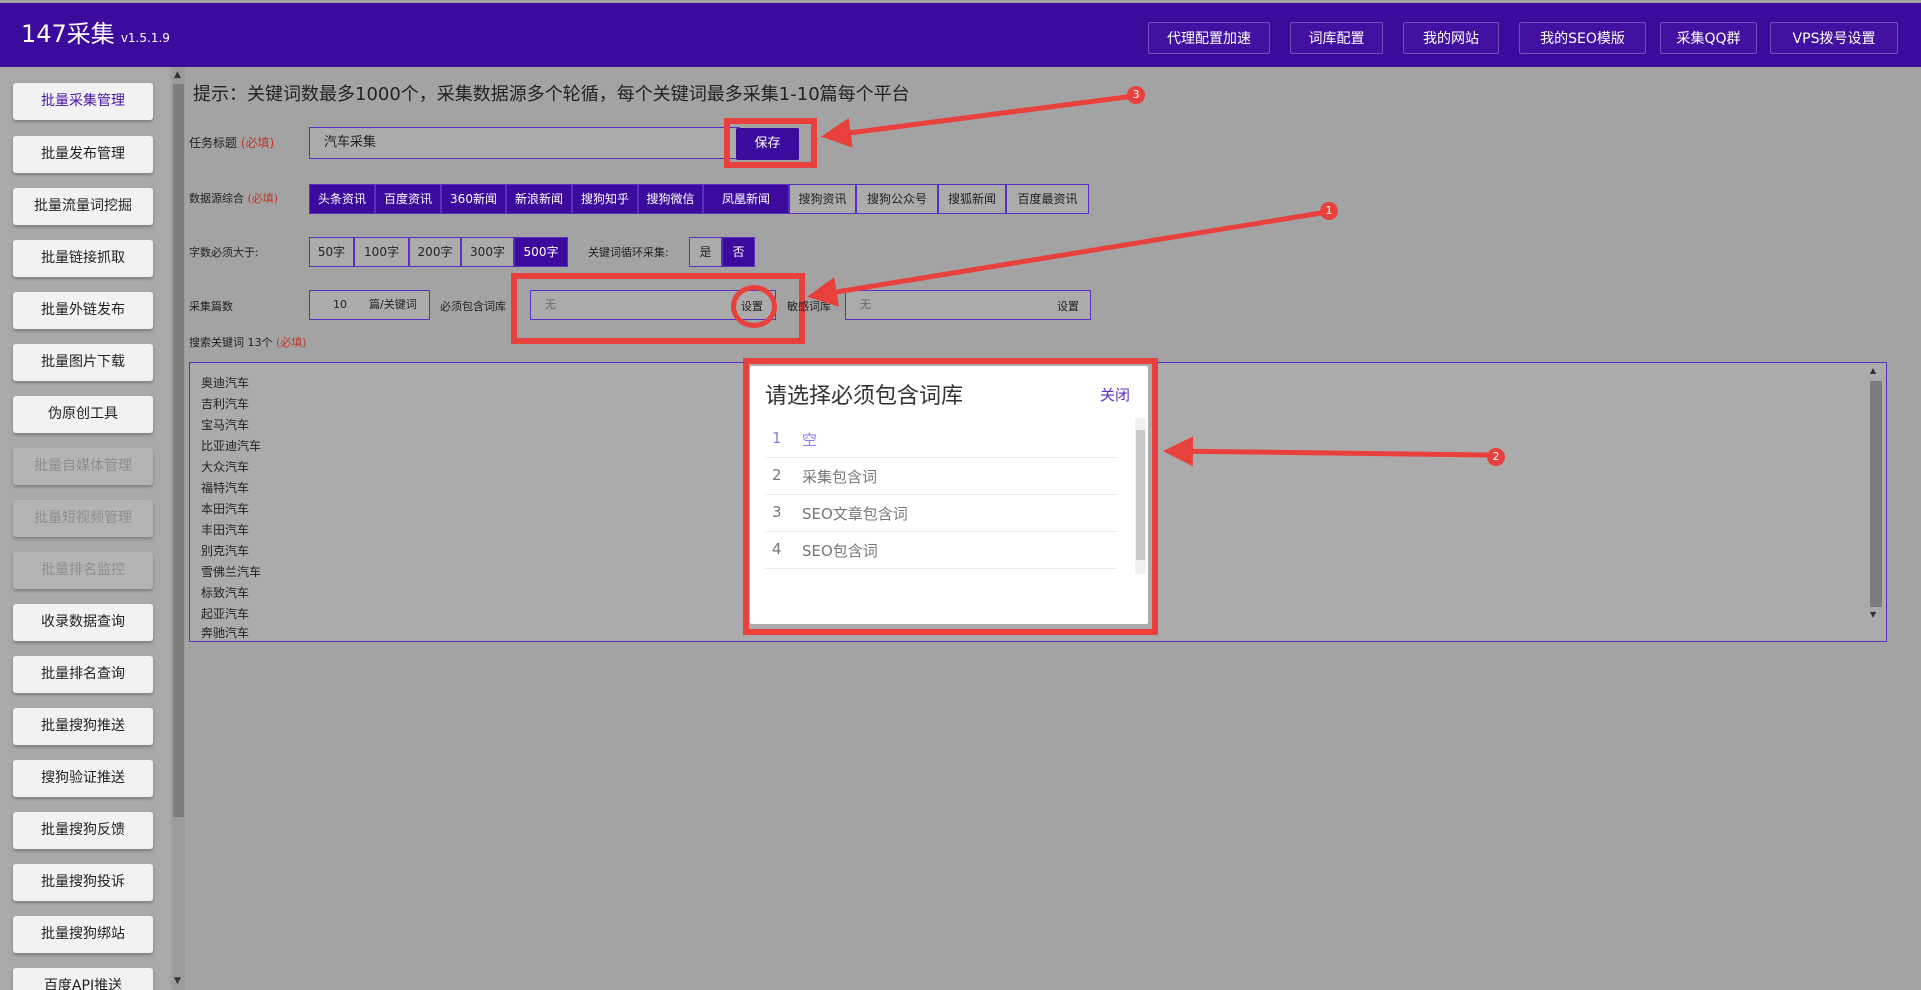 The image size is (1921, 990). Describe the element at coordinates (342, 199) in the screenshot. I see `source-toutiao: 头条资讯` at that location.